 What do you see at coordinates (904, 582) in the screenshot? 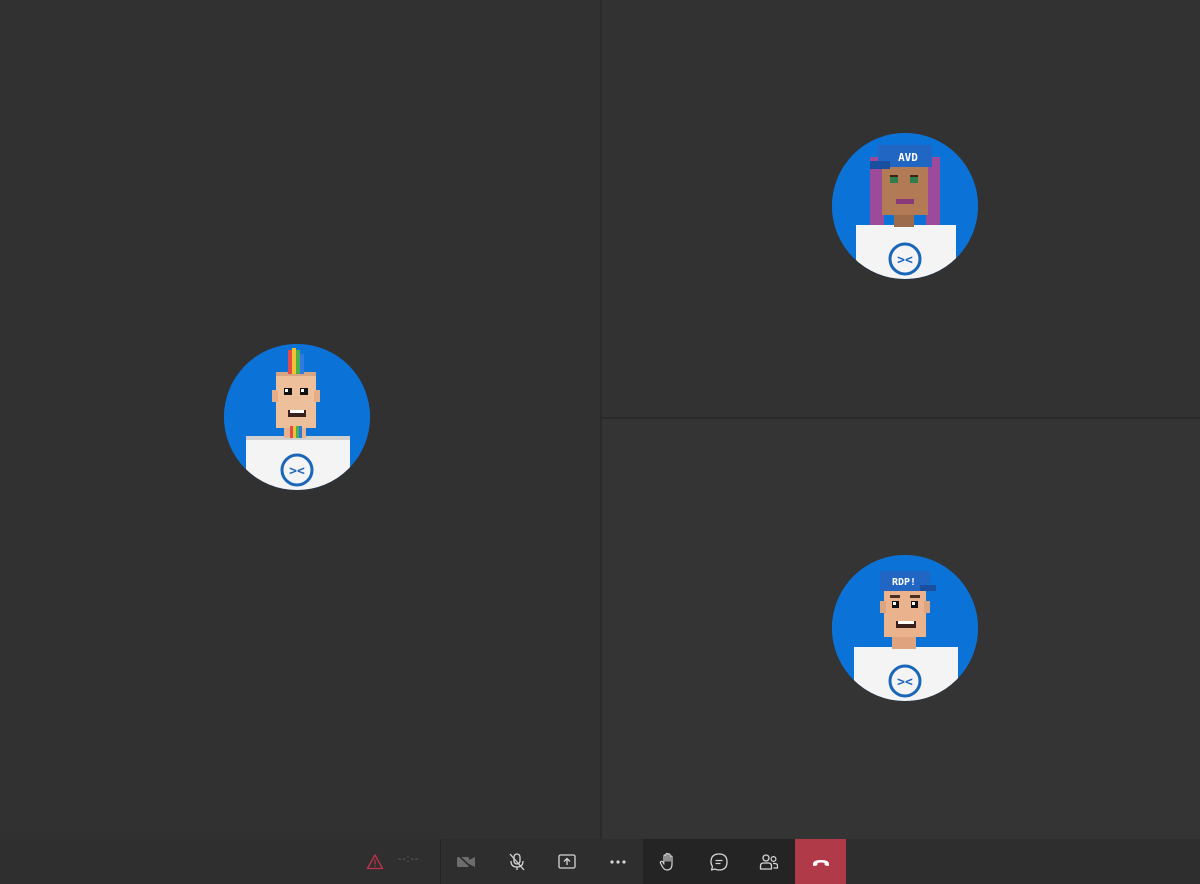
I see `cap-caption: RDP!` at bounding box center [904, 582].